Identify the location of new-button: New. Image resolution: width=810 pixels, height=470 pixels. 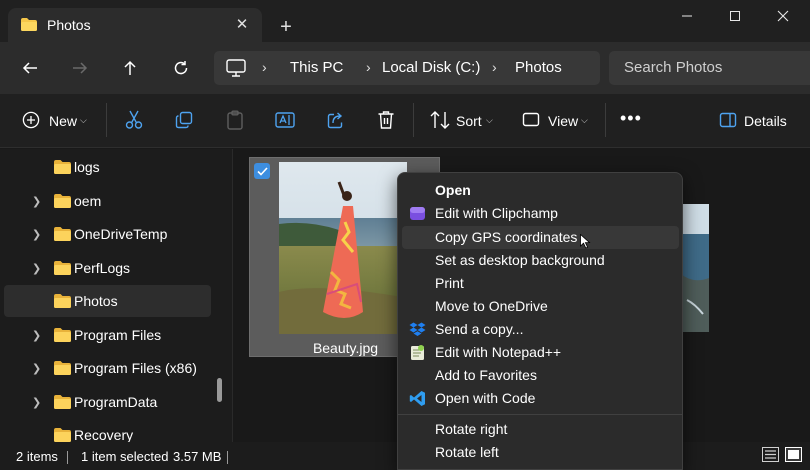
(63, 121).